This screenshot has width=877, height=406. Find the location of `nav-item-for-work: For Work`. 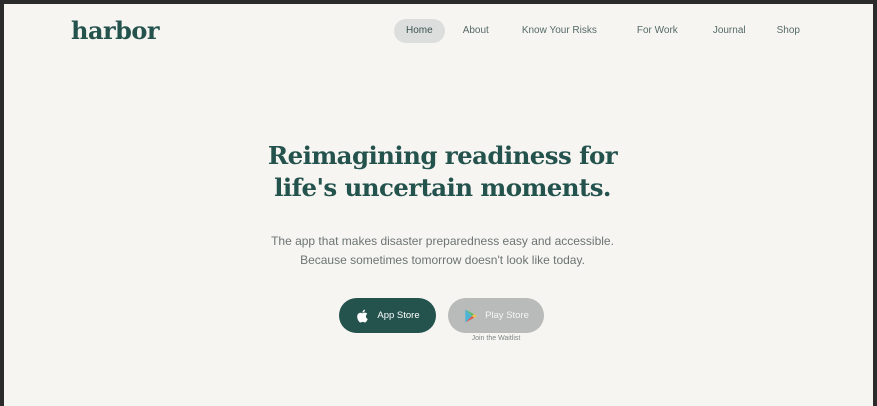

nav-item-for-work: For Work is located at coordinates (657, 31).